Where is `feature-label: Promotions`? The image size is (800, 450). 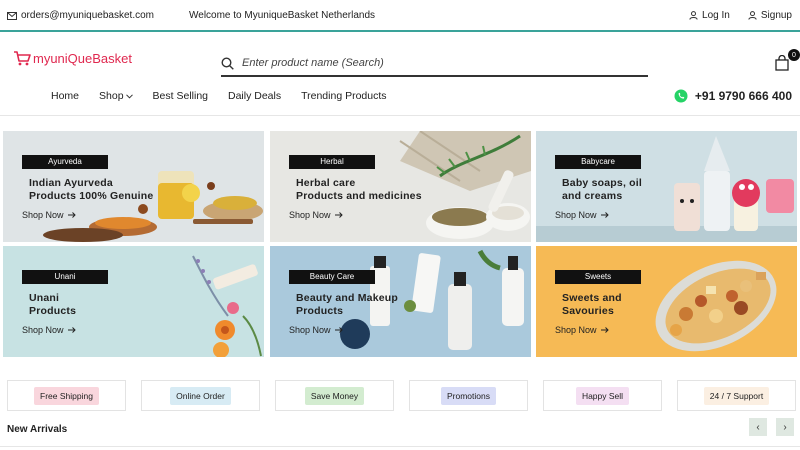
feature-label: Promotions is located at coordinates (468, 395).